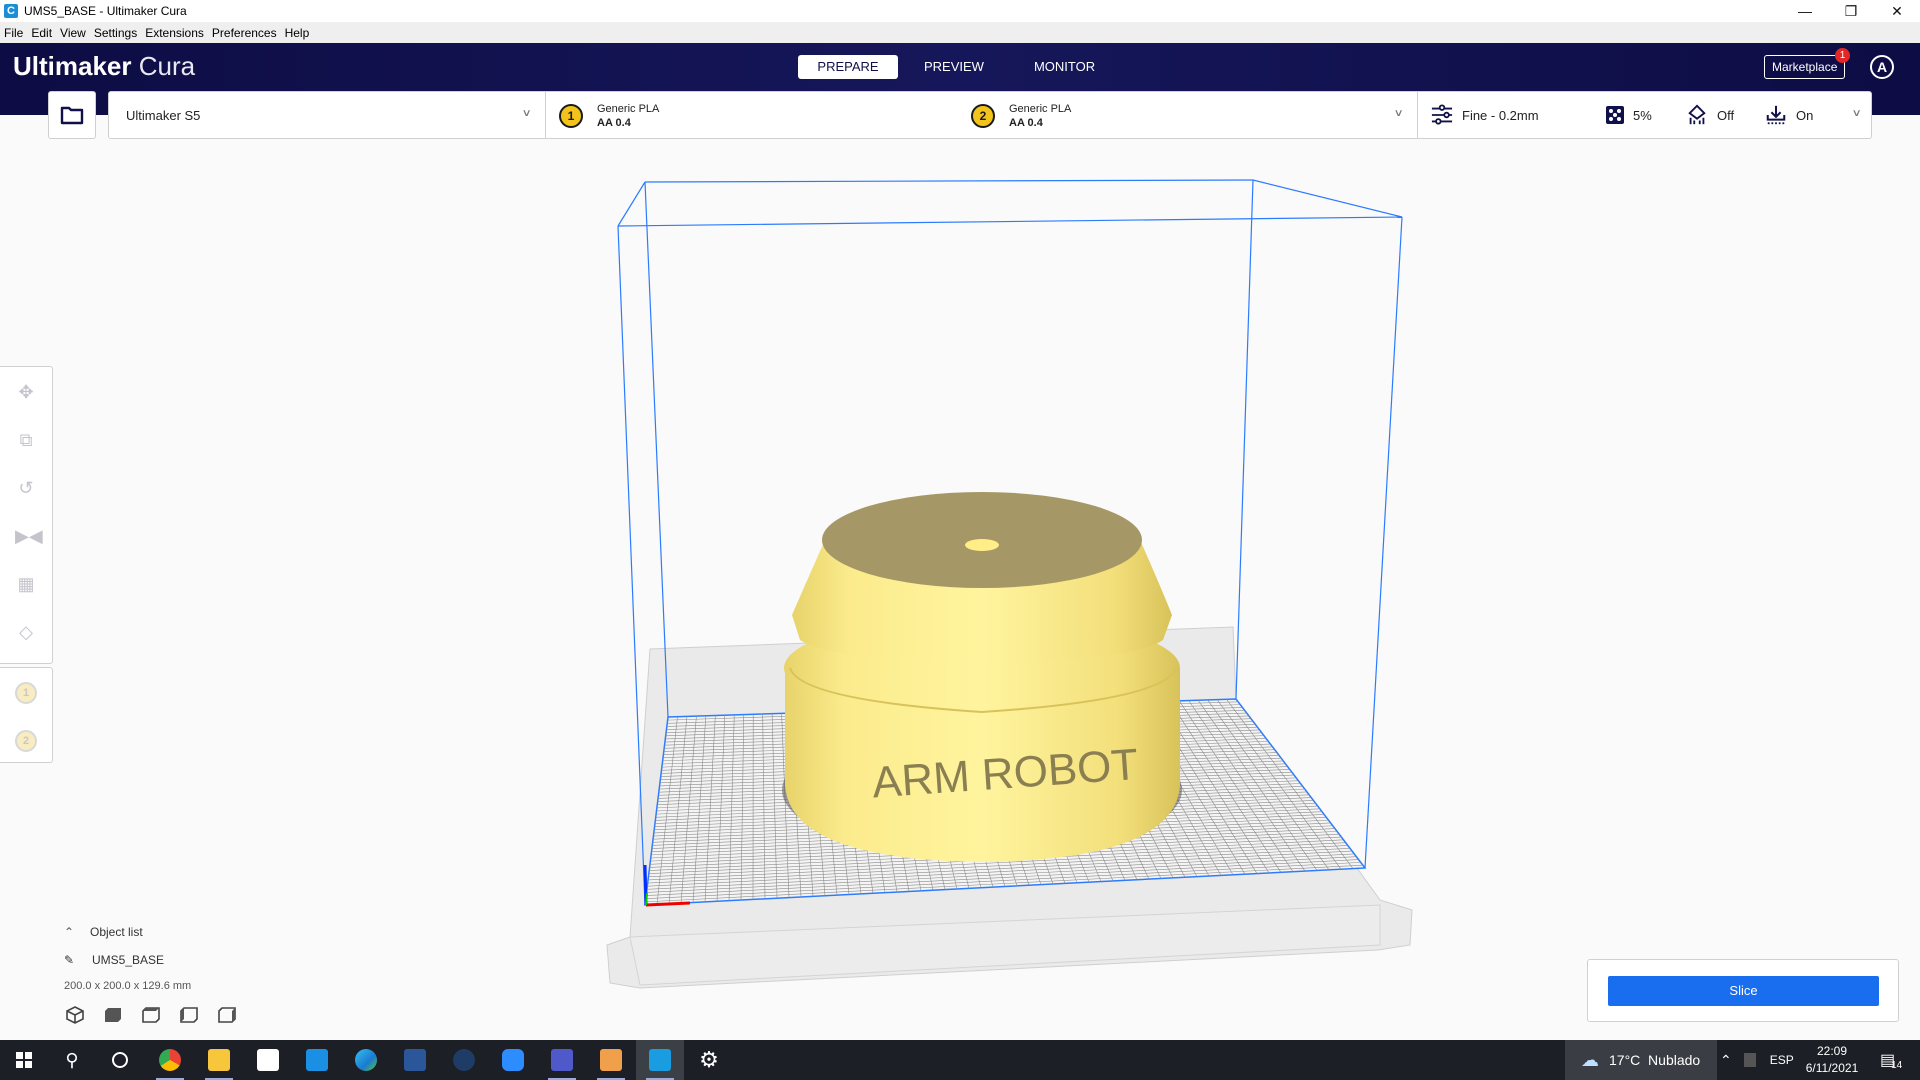 This screenshot has width=1920, height=1080. What do you see at coordinates (1832, 1051) in the screenshot?
I see `clock-time: 22:09` at bounding box center [1832, 1051].